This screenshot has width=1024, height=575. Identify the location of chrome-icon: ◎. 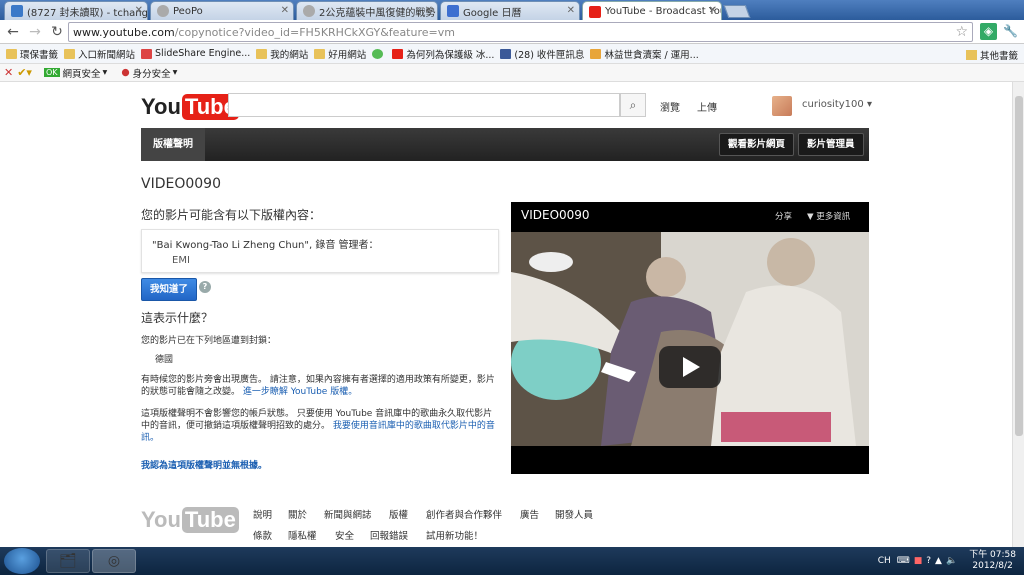
(114, 561).